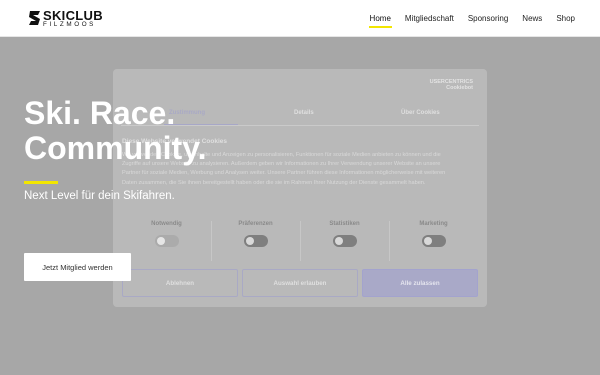 This screenshot has height=375, width=600. Describe the element at coordinates (77, 267) in the screenshot. I see `join-membership-button: Jetzt Mitglied werden` at that location.